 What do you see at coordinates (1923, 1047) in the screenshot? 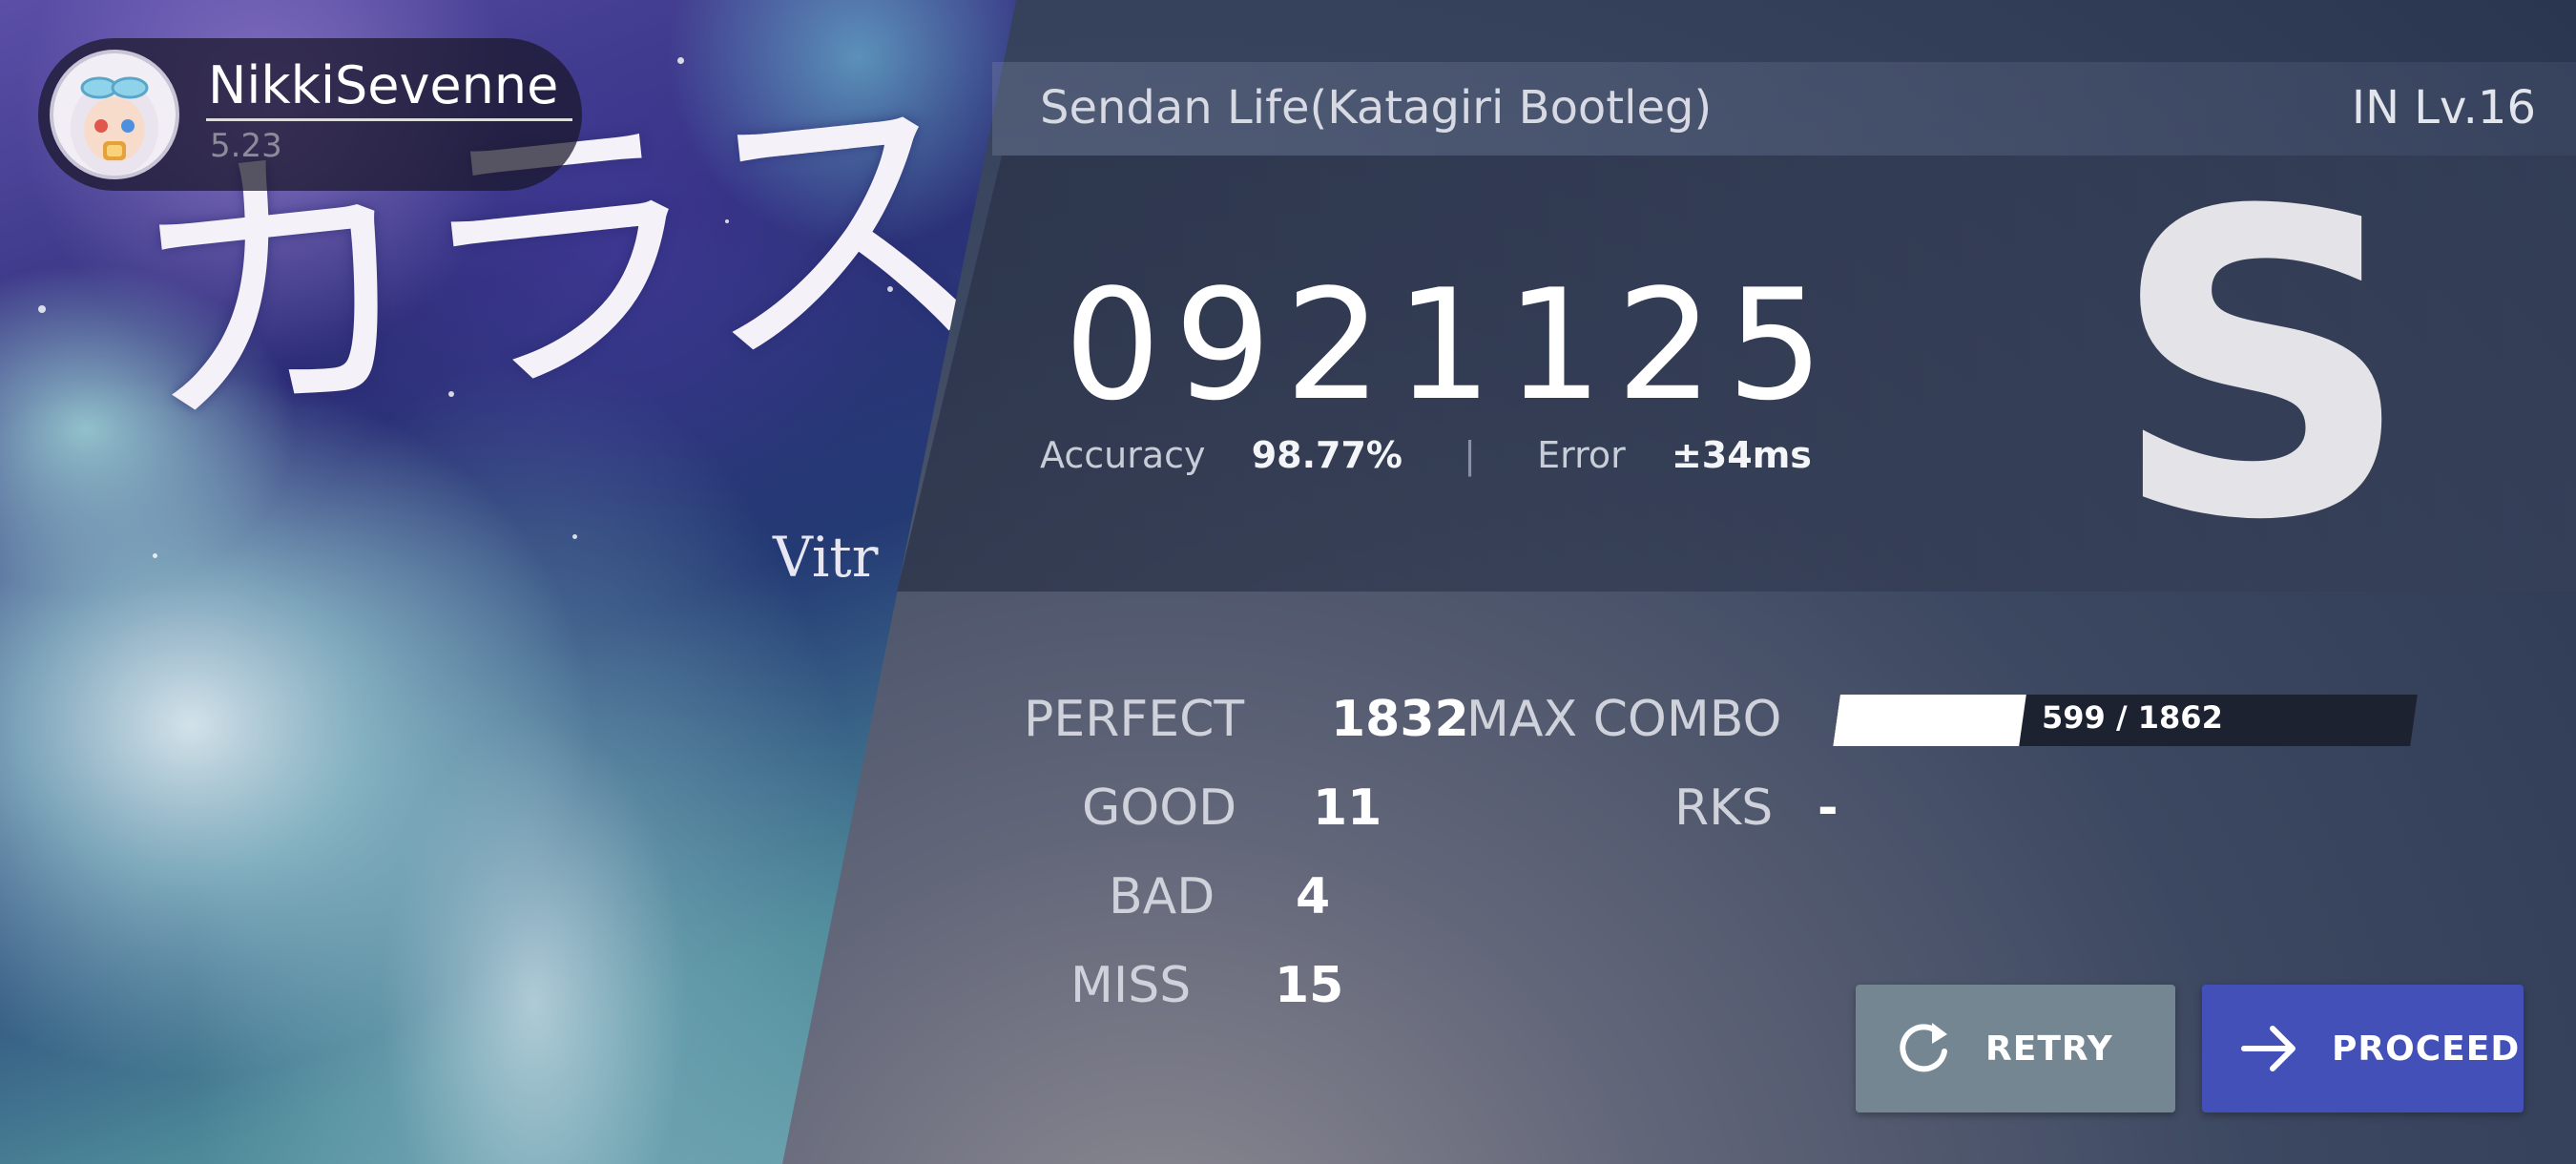
I see `retry-icon` at bounding box center [1923, 1047].